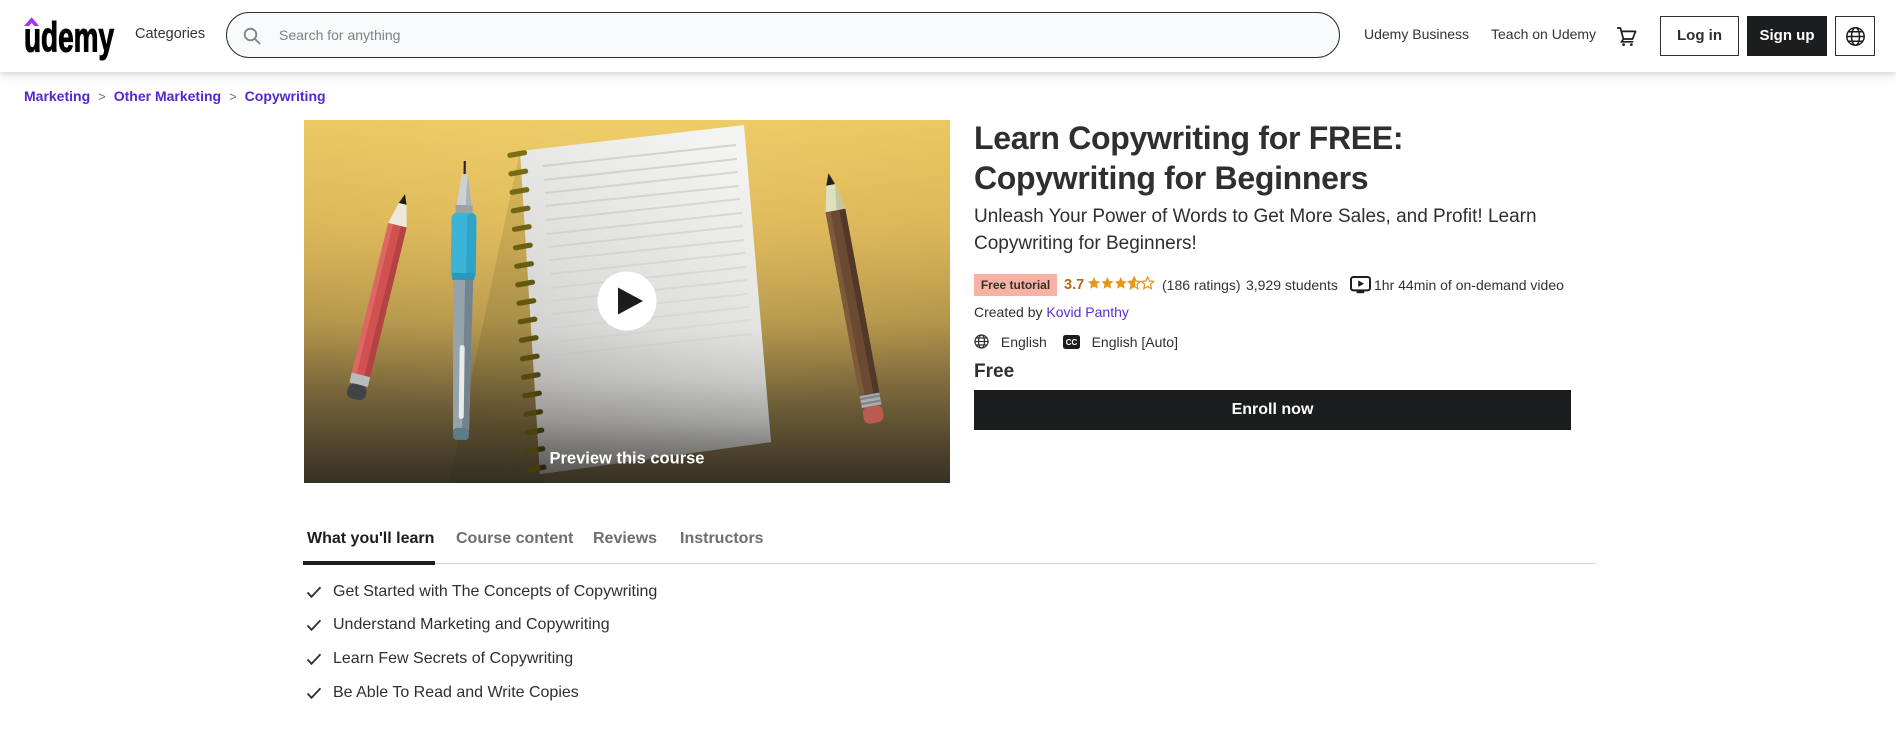  Describe the element at coordinates (69, 37) in the screenshot. I see `svg-text: udemy` at that location.